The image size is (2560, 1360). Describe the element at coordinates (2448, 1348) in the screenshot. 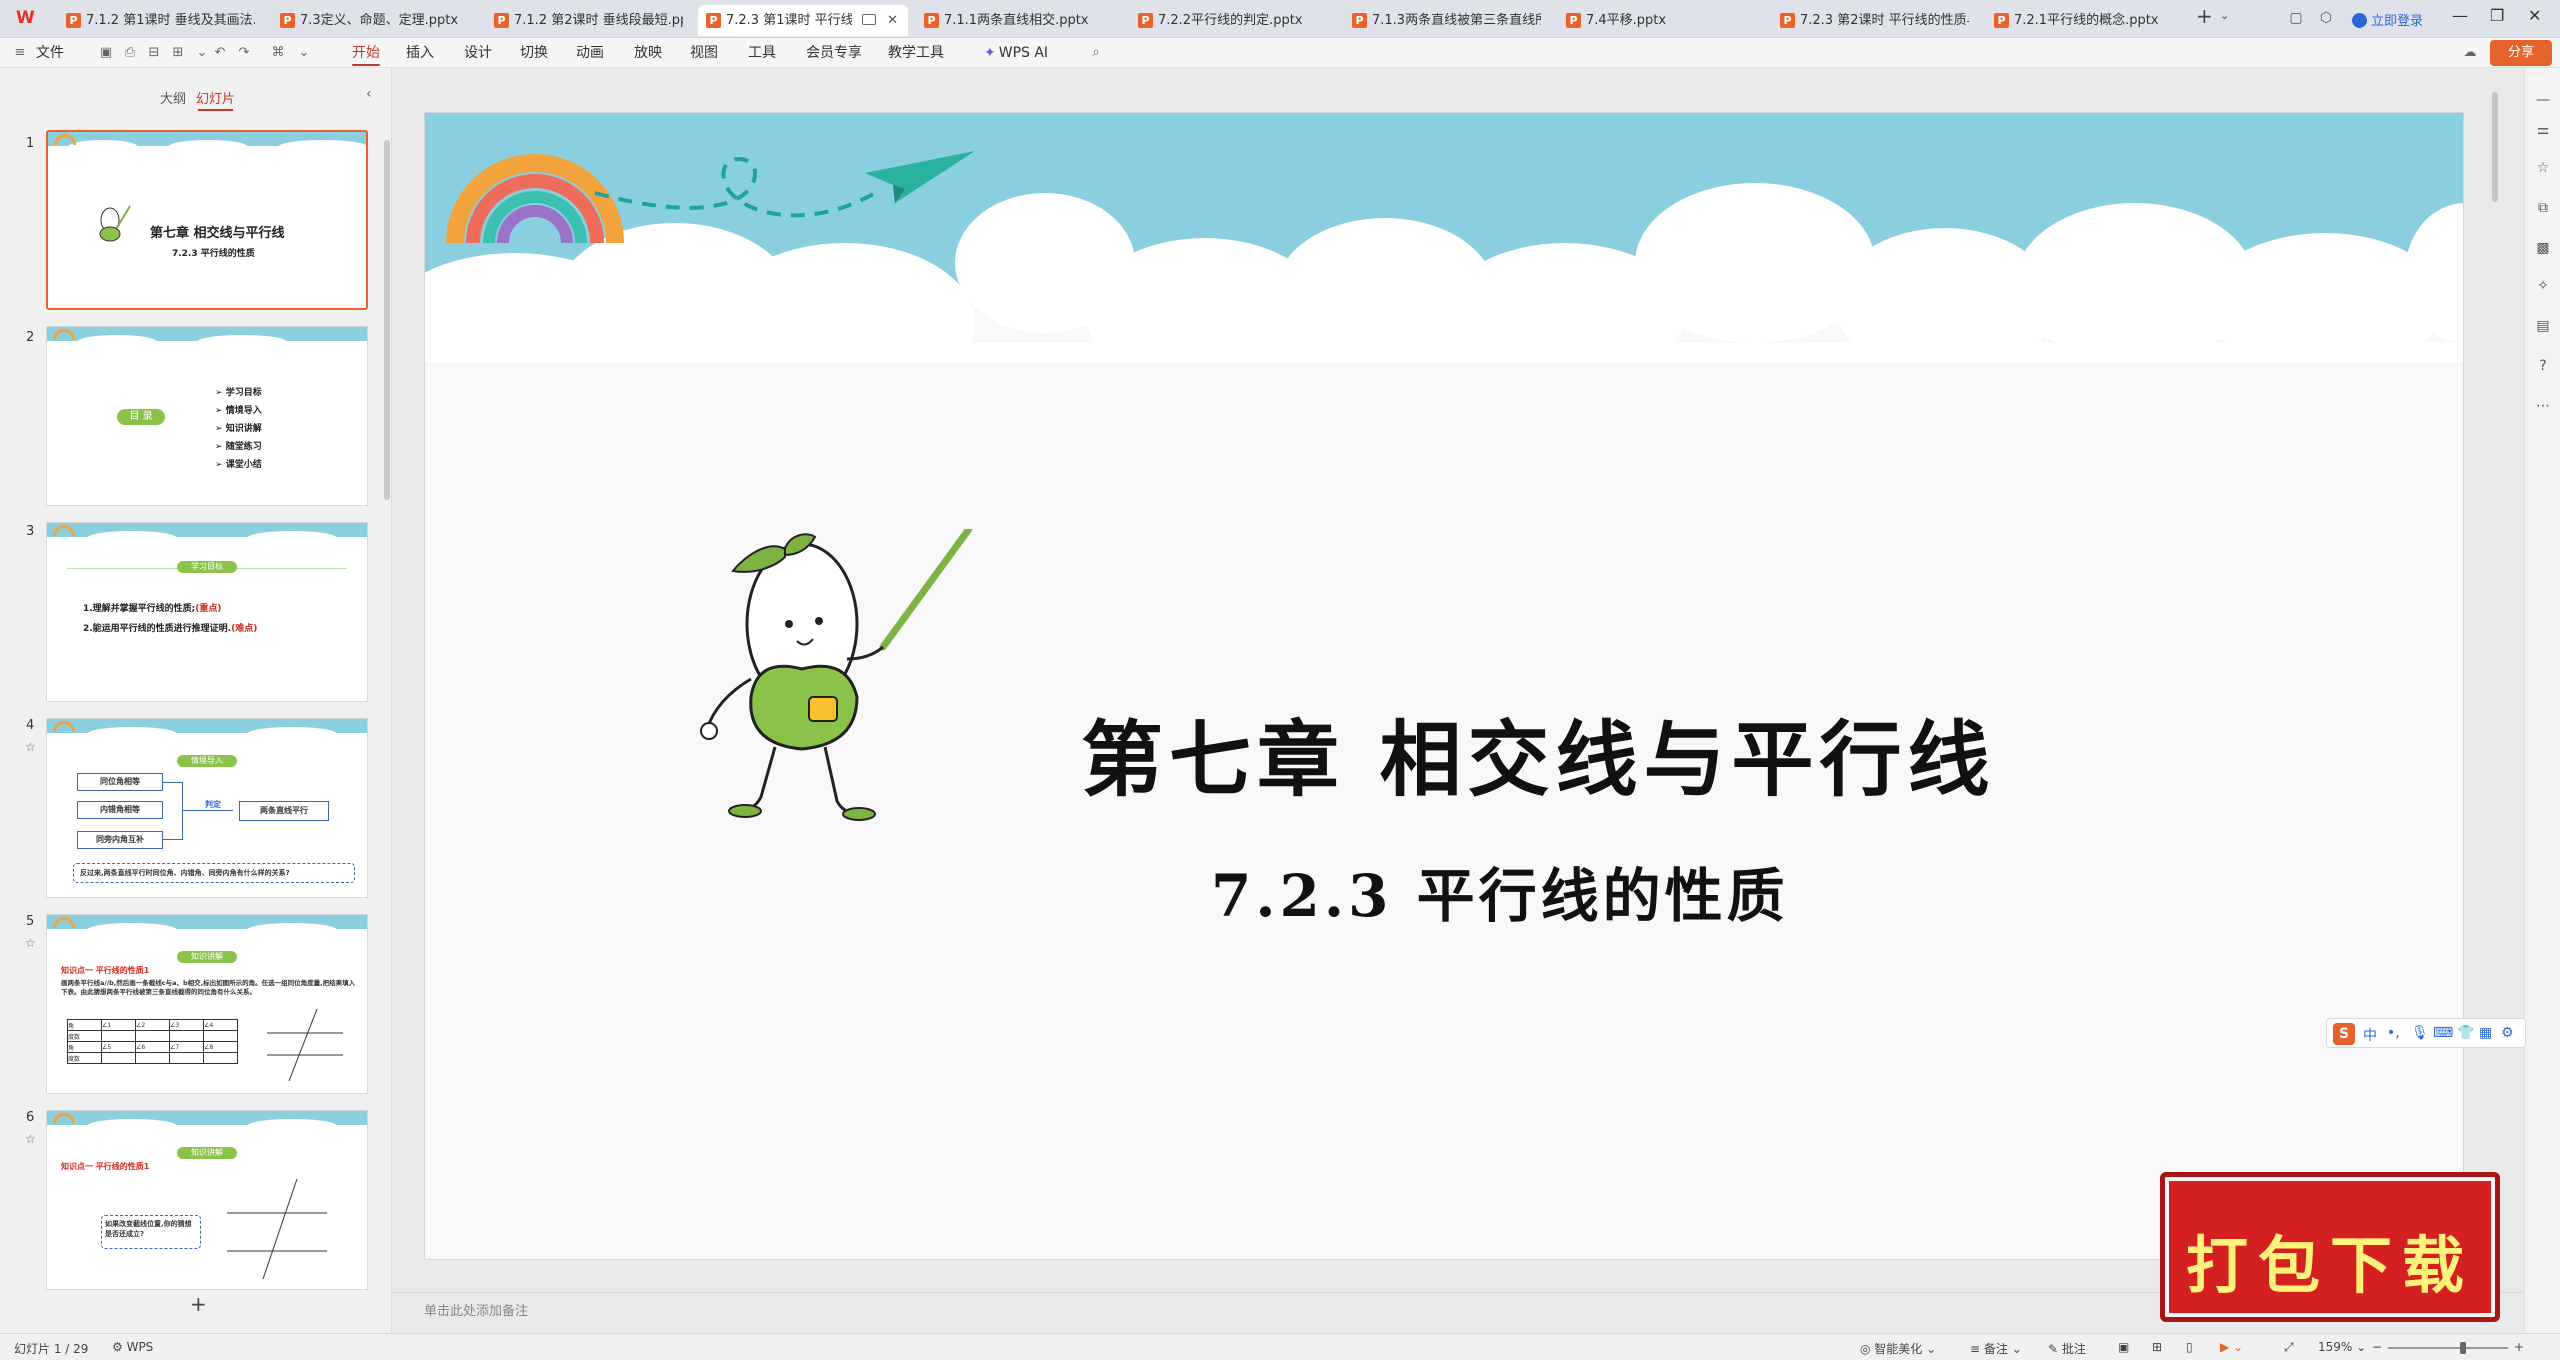

I see `zoom-slider` at that location.